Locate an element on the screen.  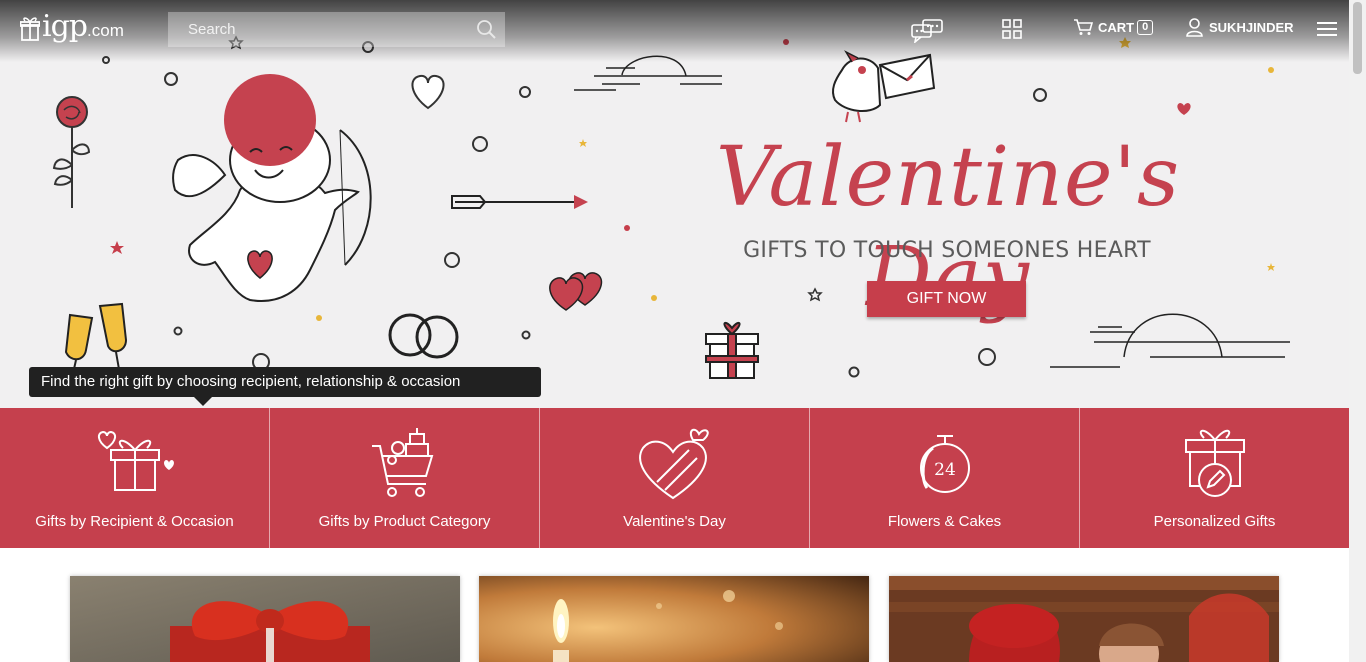
user-account-link: SUKHJINDER is located at coordinates (1240, 27).